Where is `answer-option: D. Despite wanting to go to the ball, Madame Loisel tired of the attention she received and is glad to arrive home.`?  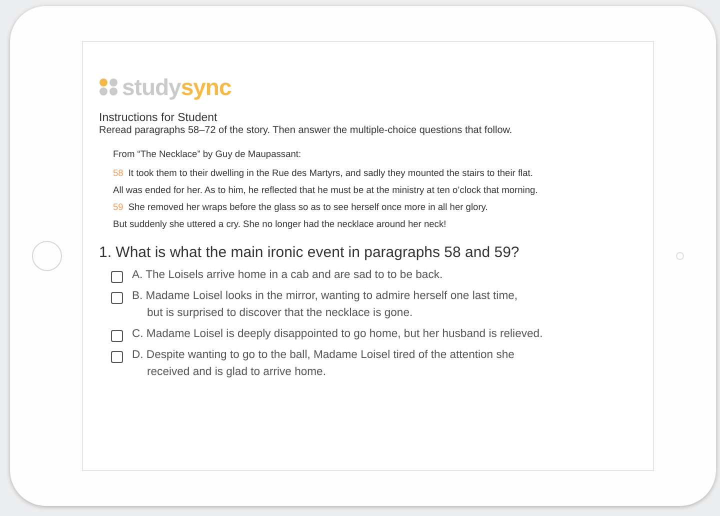
answer-option: D. Despite wanting to go to the ball, Madame Loisel tired of the attention she received and is glad to arrive home. is located at coordinates (323, 364).